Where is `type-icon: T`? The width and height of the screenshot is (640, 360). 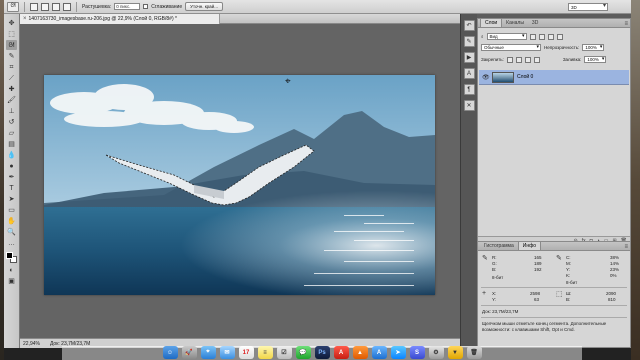 type-icon: T is located at coordinates (11, 188).